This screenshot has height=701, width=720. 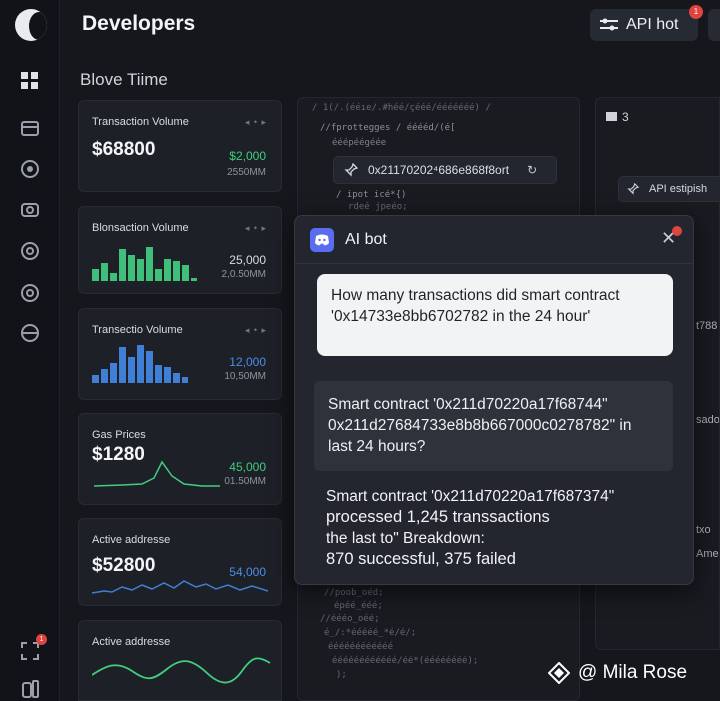 I want to click on peek-text: txo, so click(x=703, y=530).